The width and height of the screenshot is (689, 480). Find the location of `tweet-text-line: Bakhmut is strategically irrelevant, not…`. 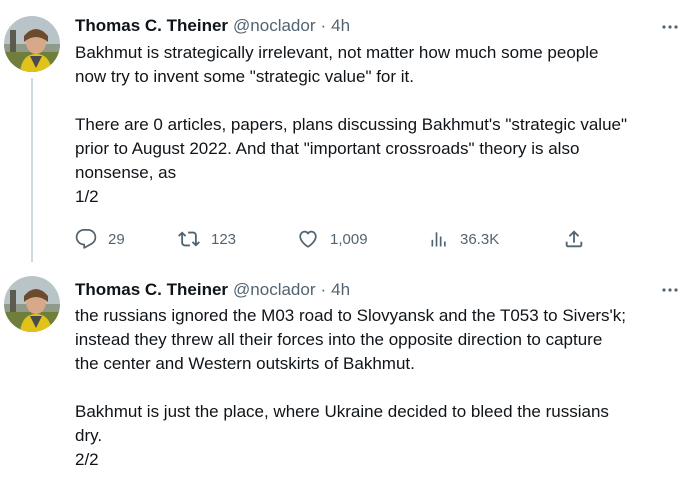

tweet-text-line: Bakhmut is strategically irrelevant, not… is located at coordinates (337, 52).